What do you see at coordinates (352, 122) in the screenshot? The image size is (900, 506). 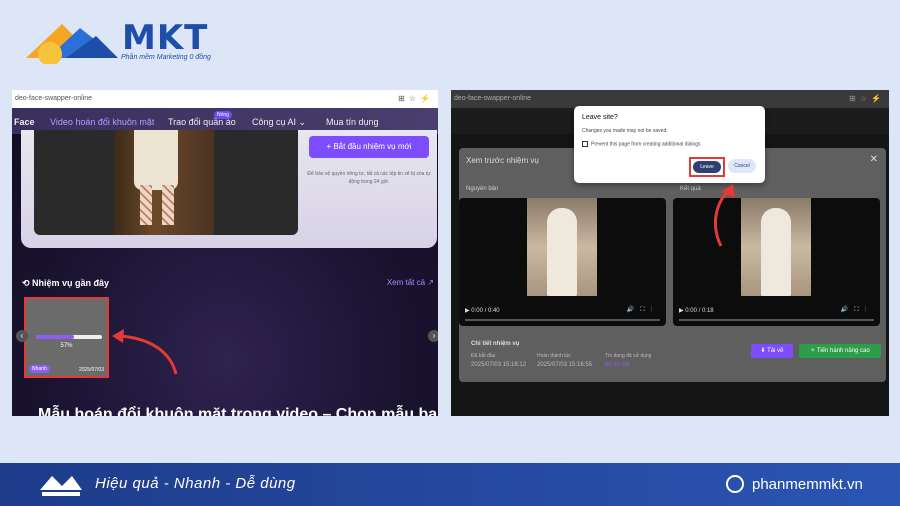 I see `nav-buy-credits: Mua tín dụng` at bounding box center [352, 122].